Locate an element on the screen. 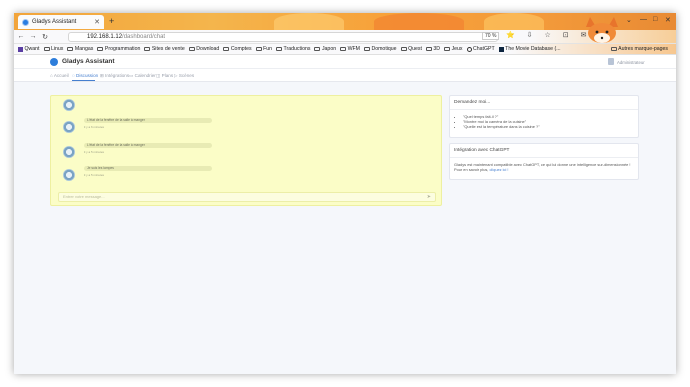  send-icon: ➤ is located at coordinates (429, 197).